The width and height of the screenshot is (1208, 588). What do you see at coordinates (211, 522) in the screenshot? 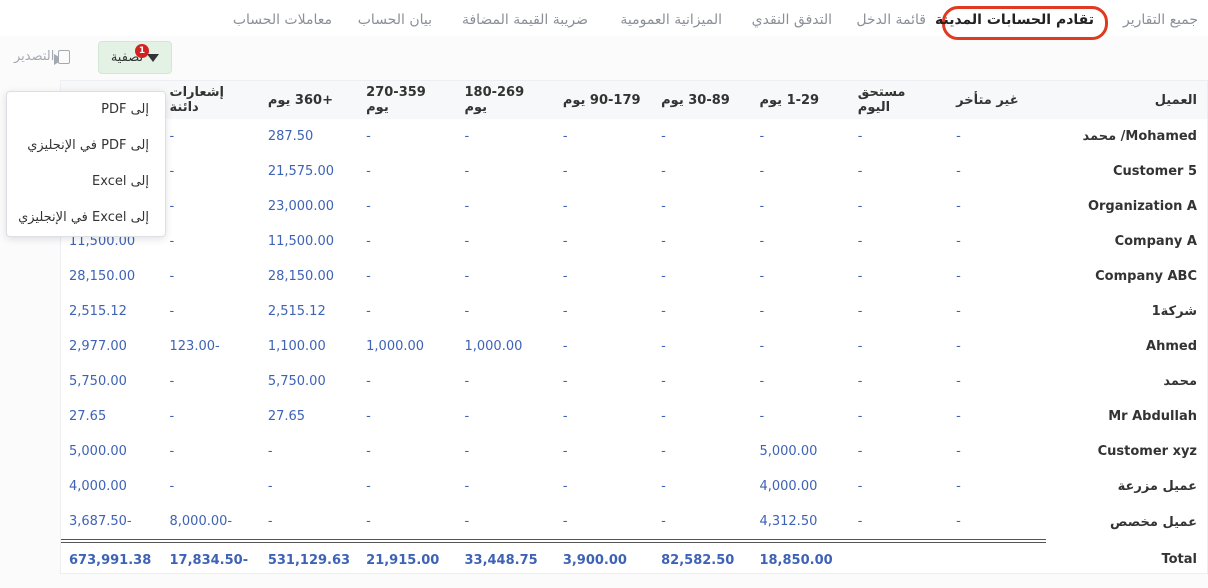
I see `amount-cell: -8,000.00` at bounding box center [211, 522].